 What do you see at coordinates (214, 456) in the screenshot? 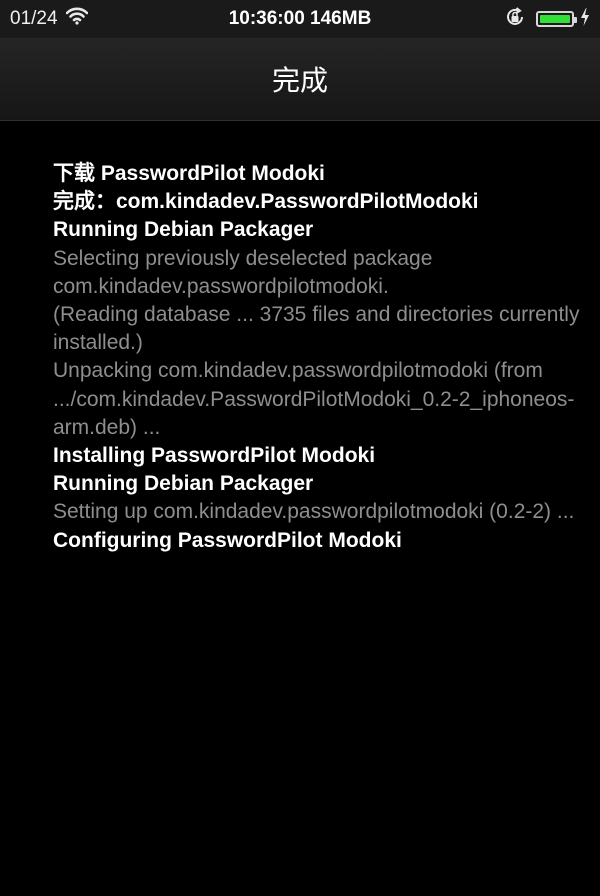
I see `log-line: Installing PasswordPilot Modoki` at bounding box center [214, 456].